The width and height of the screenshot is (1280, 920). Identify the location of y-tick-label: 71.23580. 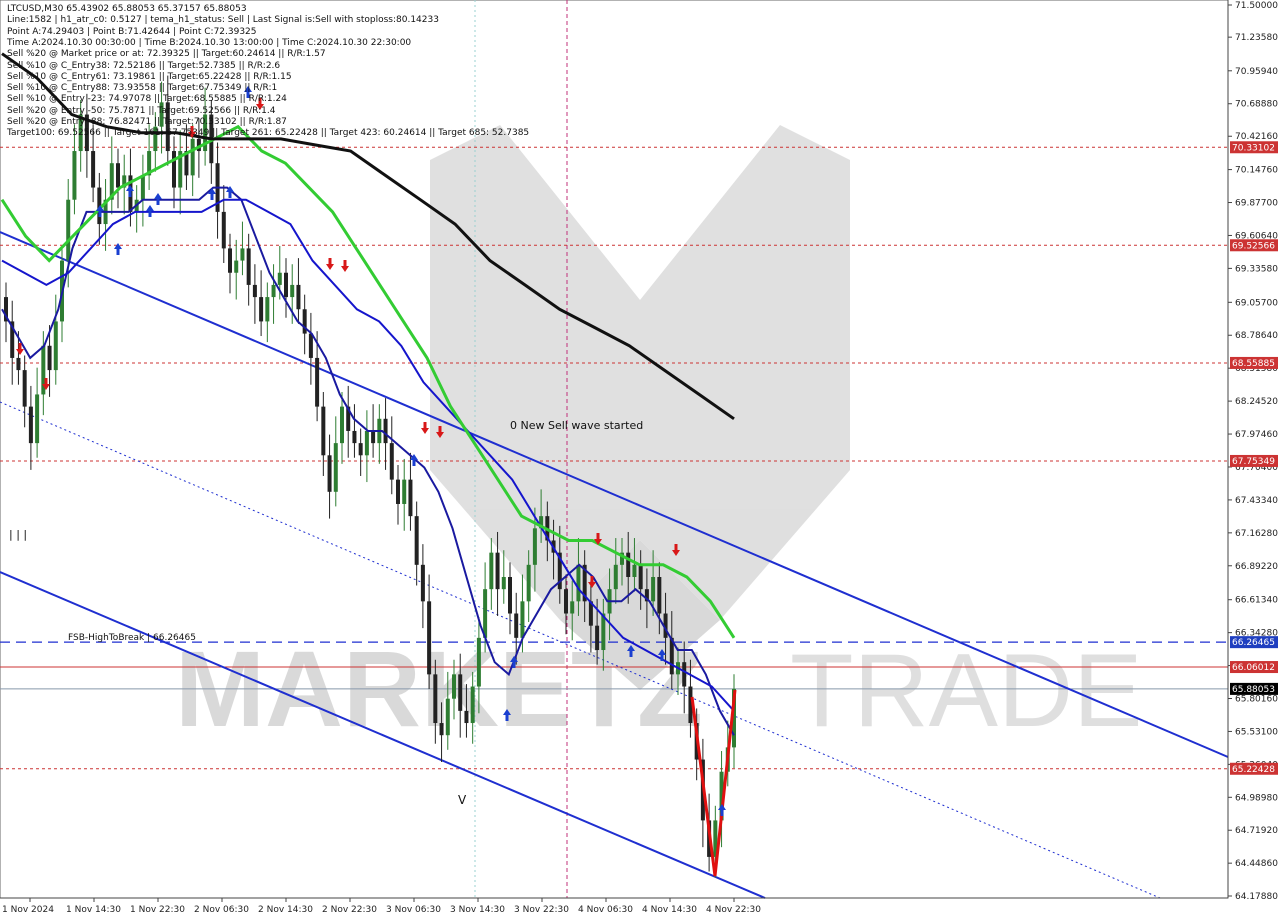
(1256, 38).